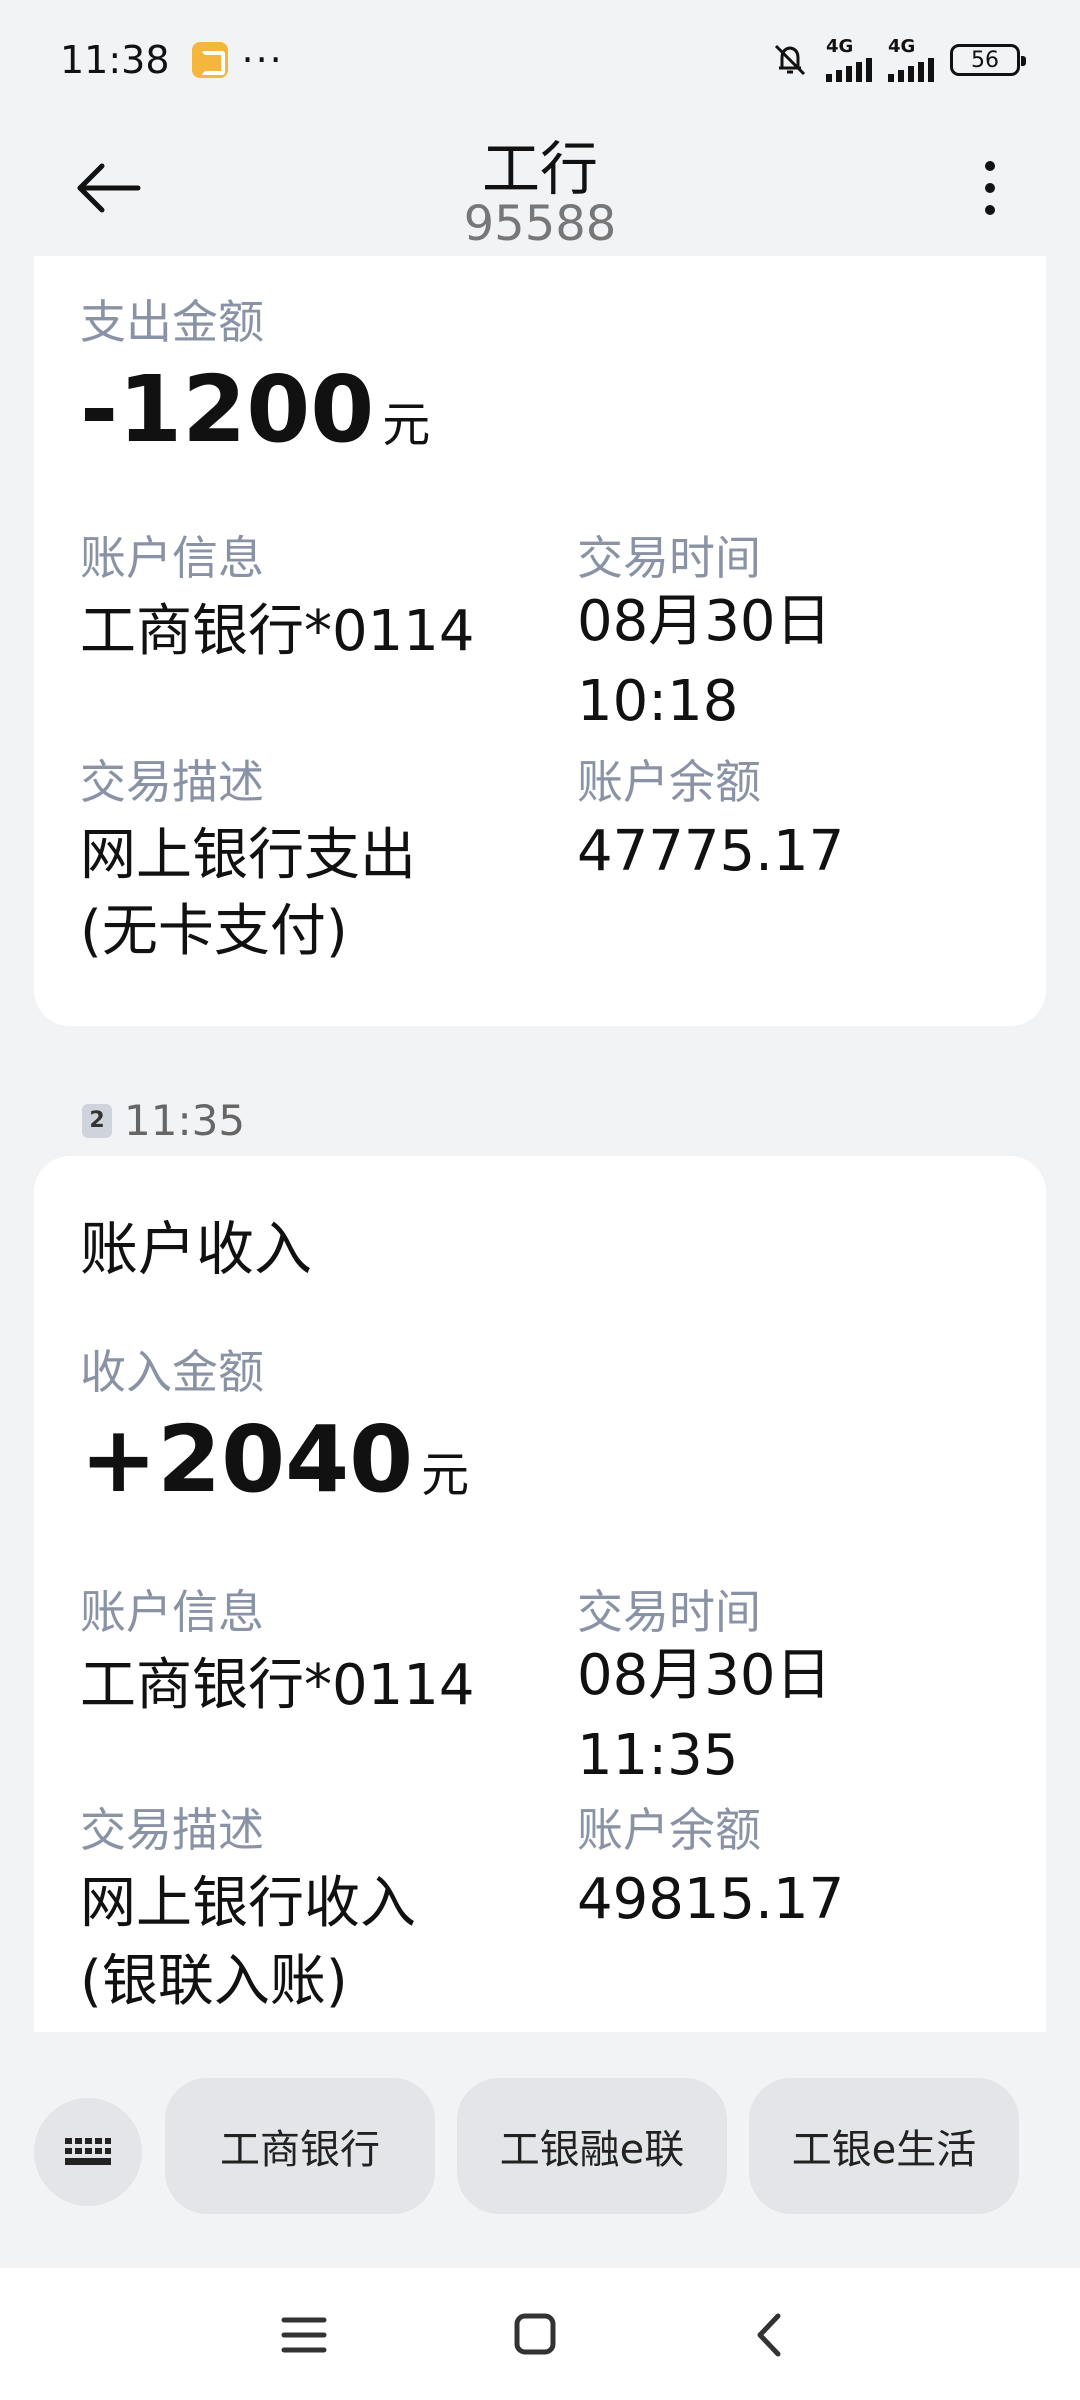 This screenshot has width=1080, height=2400. Describe the element at coordinates (248, 1903) in the screenshot. I see `desc-line1: 网上银行收入` at that location.